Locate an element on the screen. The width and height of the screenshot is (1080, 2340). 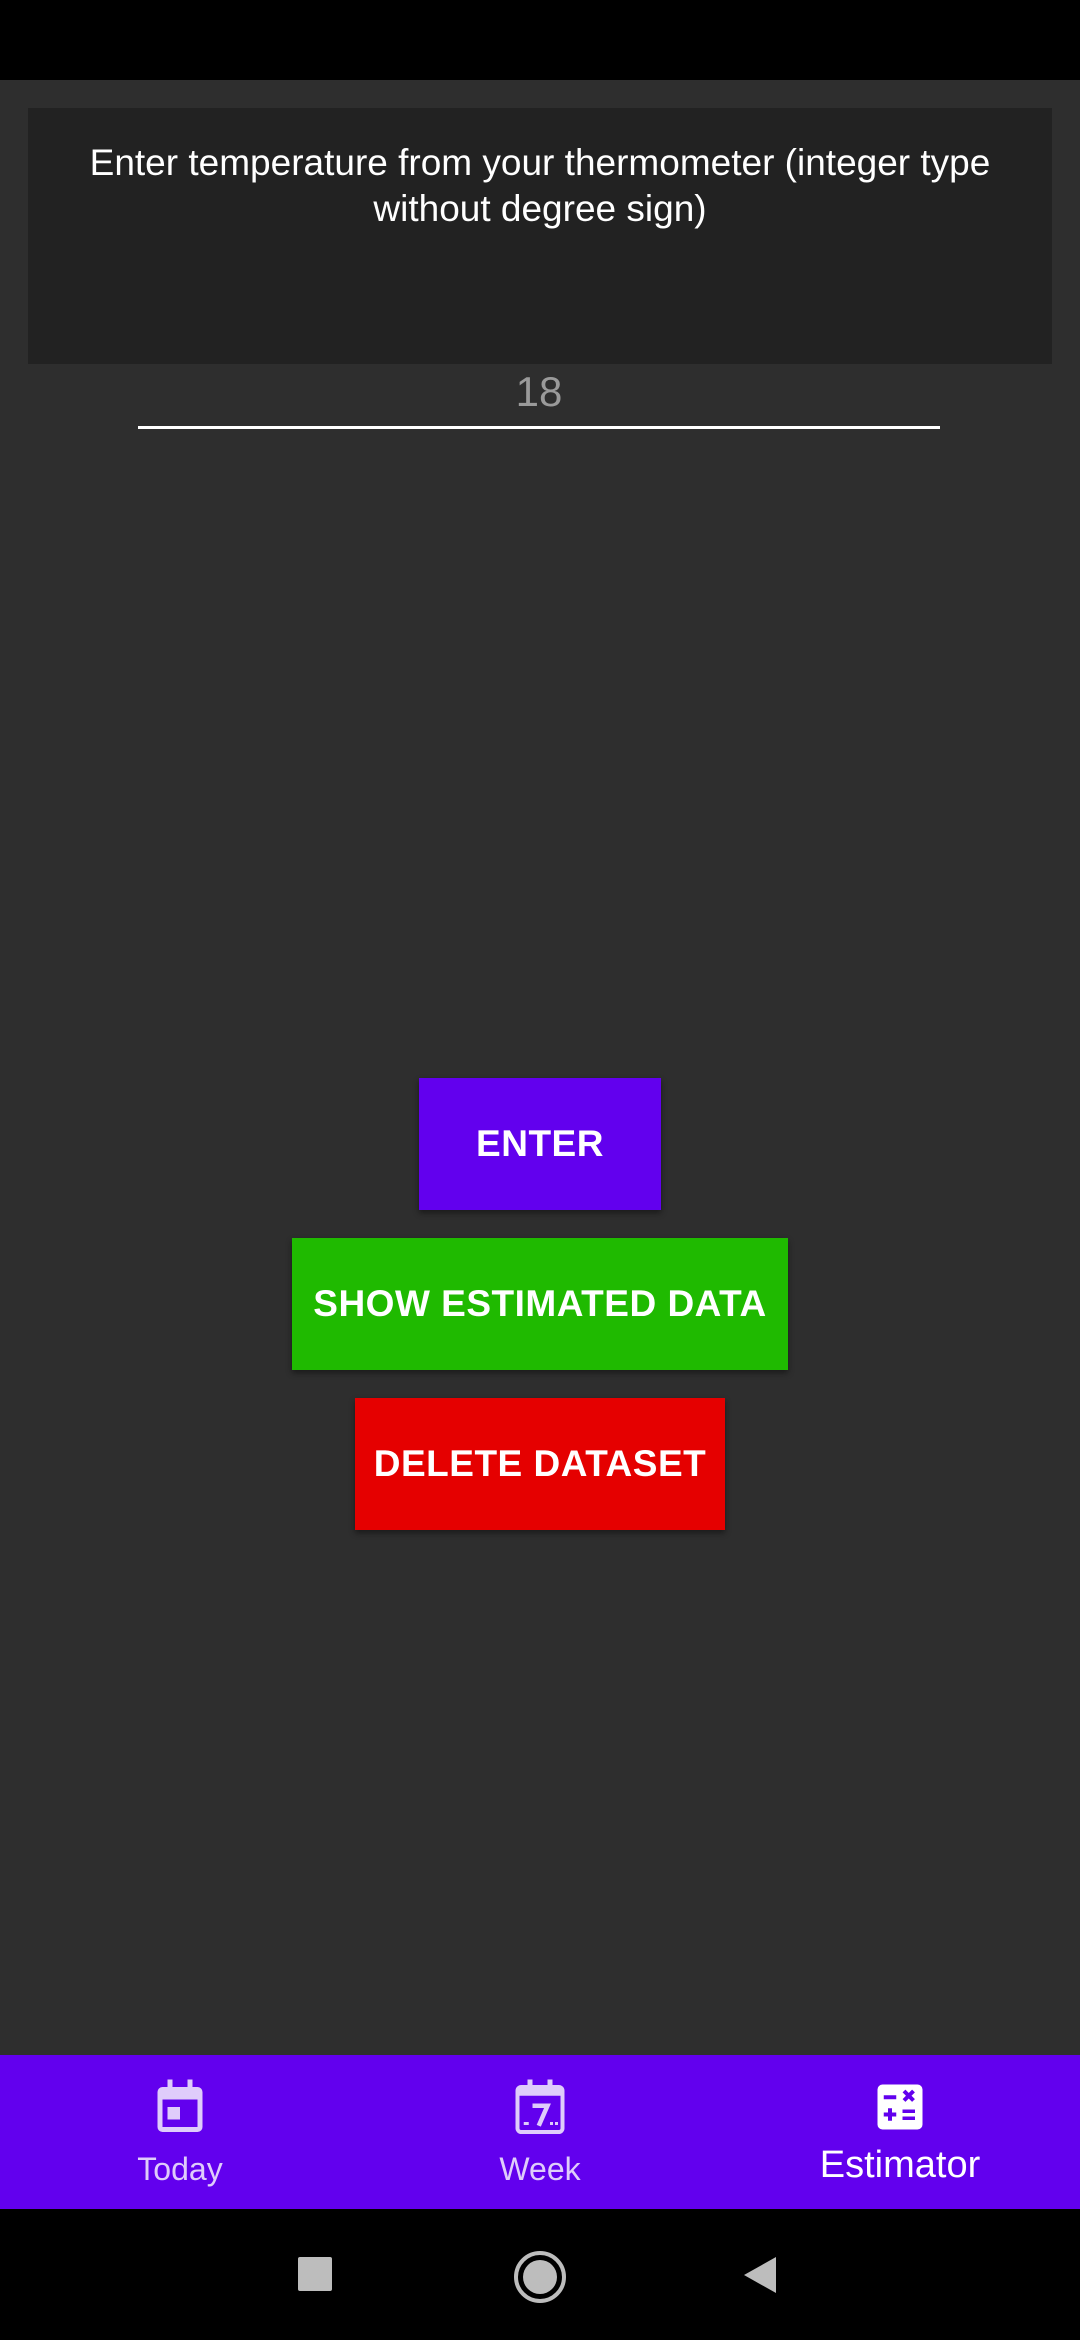
enter-button: ENTER is located at coordinates (540, 1144).